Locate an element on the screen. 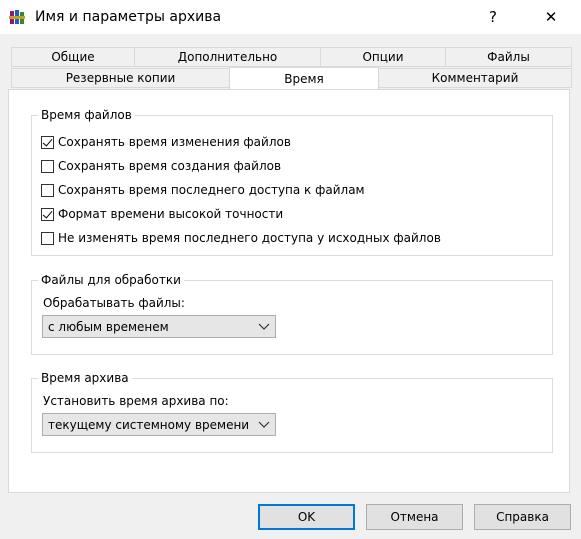  archive-time-label: Установить время архива по: is located at coordinates (136, 401).